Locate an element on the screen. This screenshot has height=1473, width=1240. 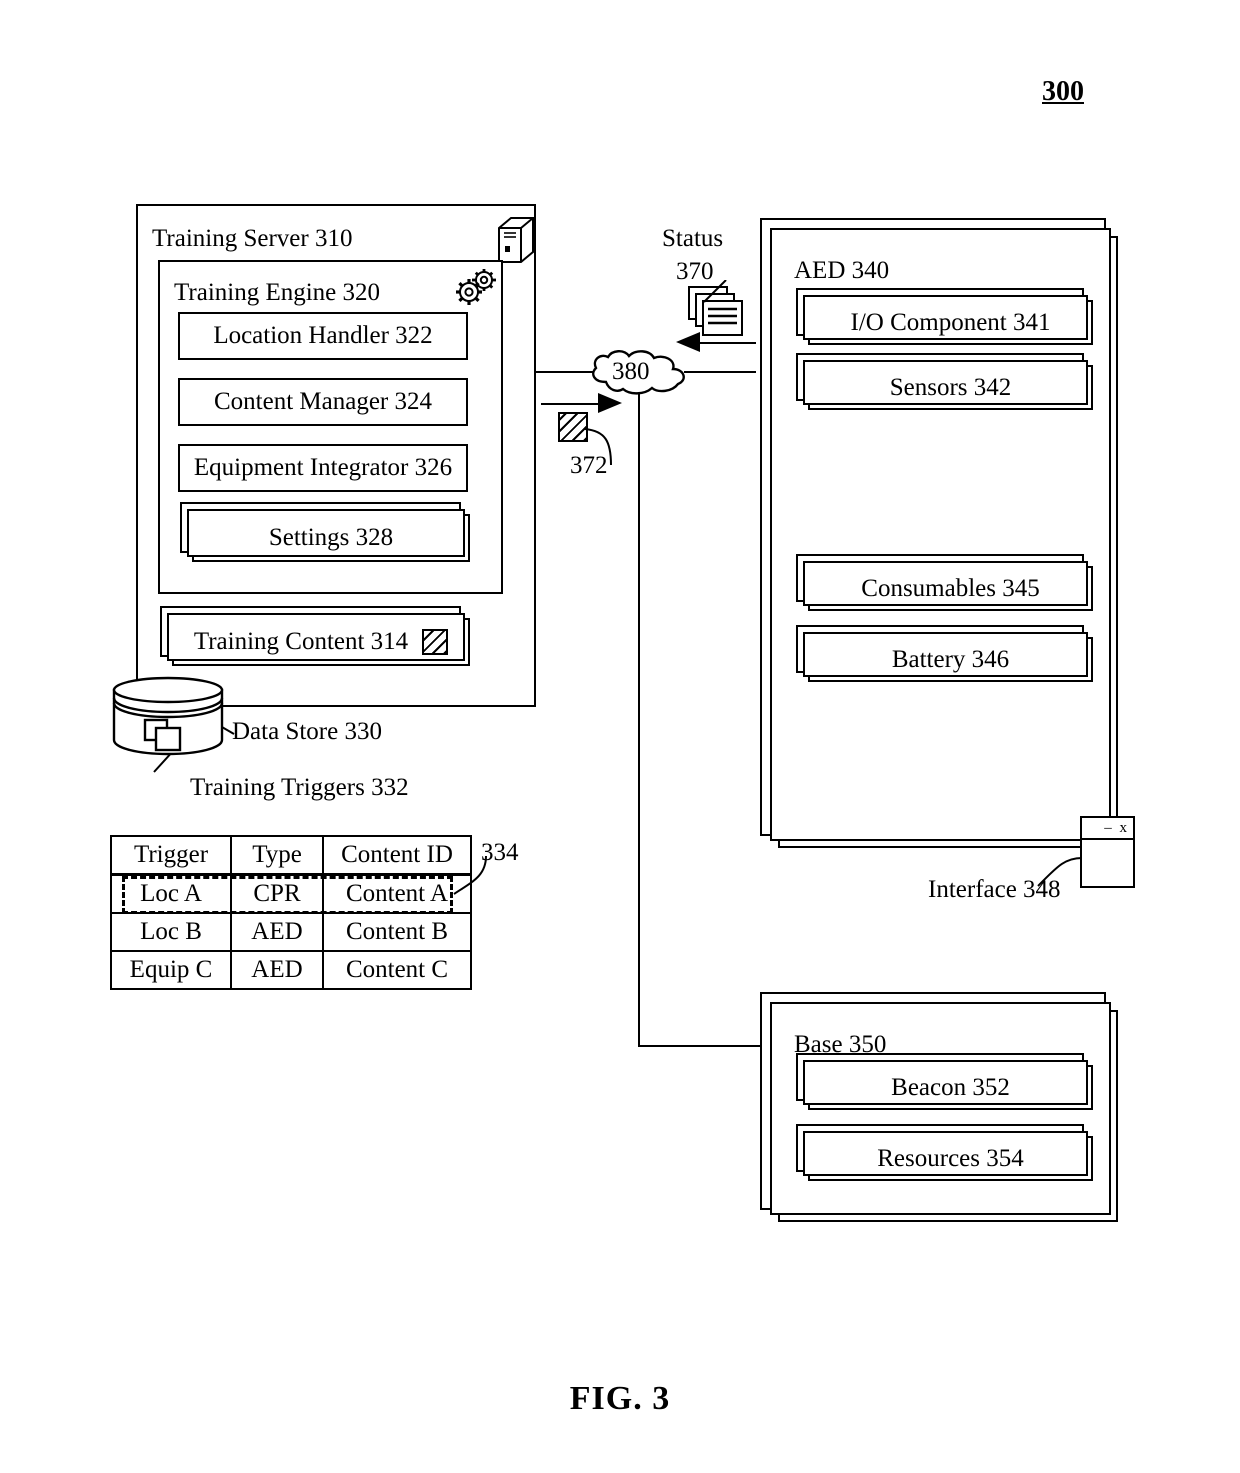
training-content-packet-icon is located at coordinates (573, 427).